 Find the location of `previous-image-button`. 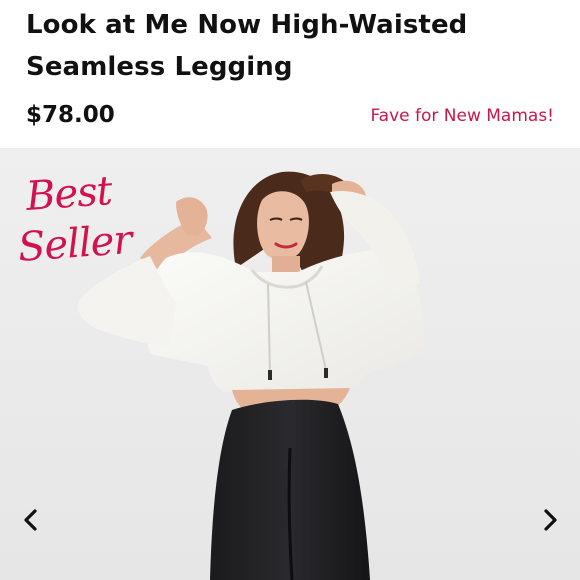

previous-image-button is located at coordinates (30, 520).